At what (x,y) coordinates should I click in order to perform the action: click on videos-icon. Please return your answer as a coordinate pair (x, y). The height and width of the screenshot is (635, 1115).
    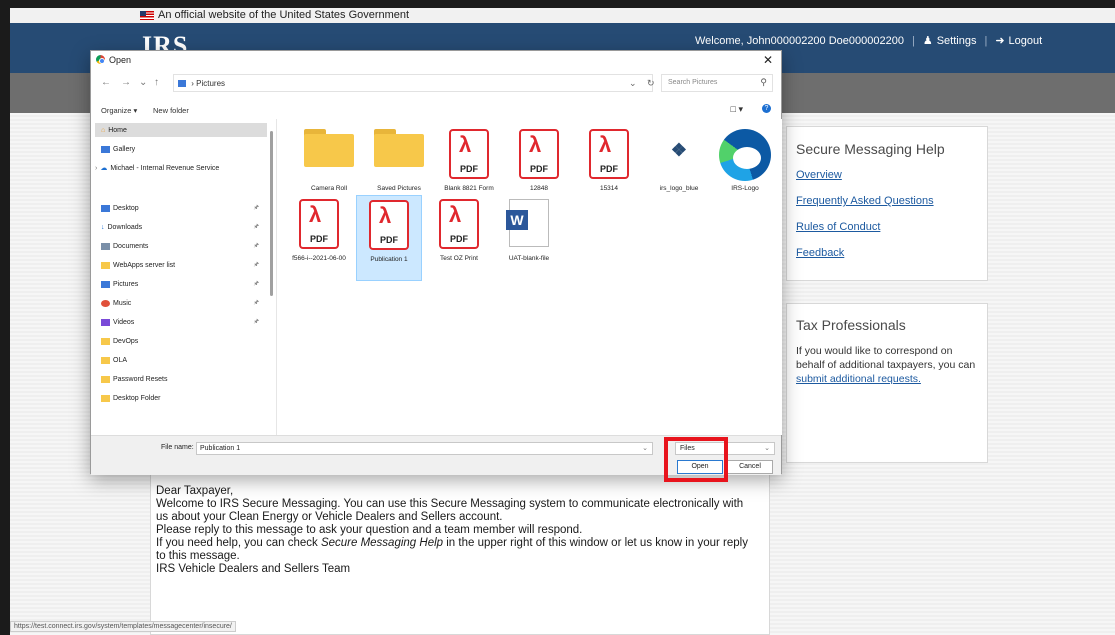
    Looking at the image, I should click on (105, 322).